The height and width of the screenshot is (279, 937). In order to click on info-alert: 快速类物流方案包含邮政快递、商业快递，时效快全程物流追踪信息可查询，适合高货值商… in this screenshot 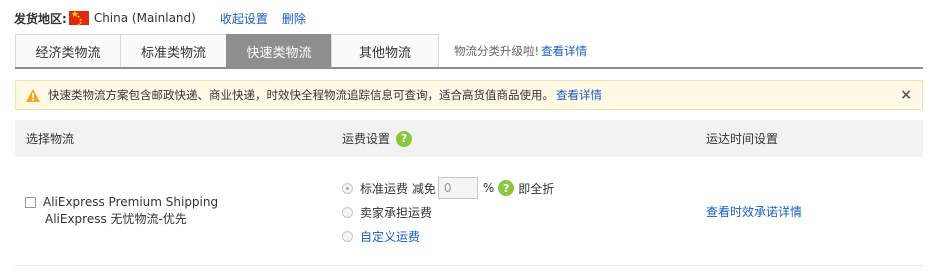, I will do `click(469, 95)`.